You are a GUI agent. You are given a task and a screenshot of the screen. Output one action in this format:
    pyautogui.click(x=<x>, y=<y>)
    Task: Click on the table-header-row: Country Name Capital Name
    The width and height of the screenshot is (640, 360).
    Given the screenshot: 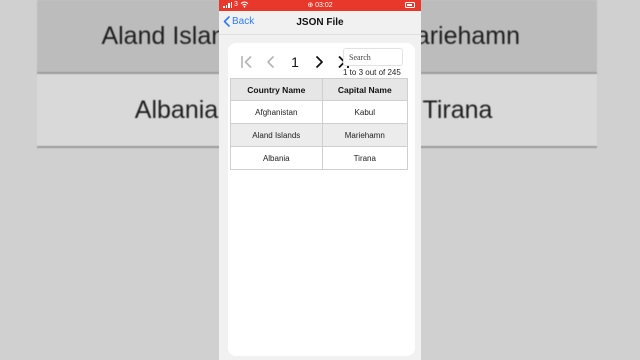 What is the action you would take?
    pyautogui.click(x=319, y=89)
    